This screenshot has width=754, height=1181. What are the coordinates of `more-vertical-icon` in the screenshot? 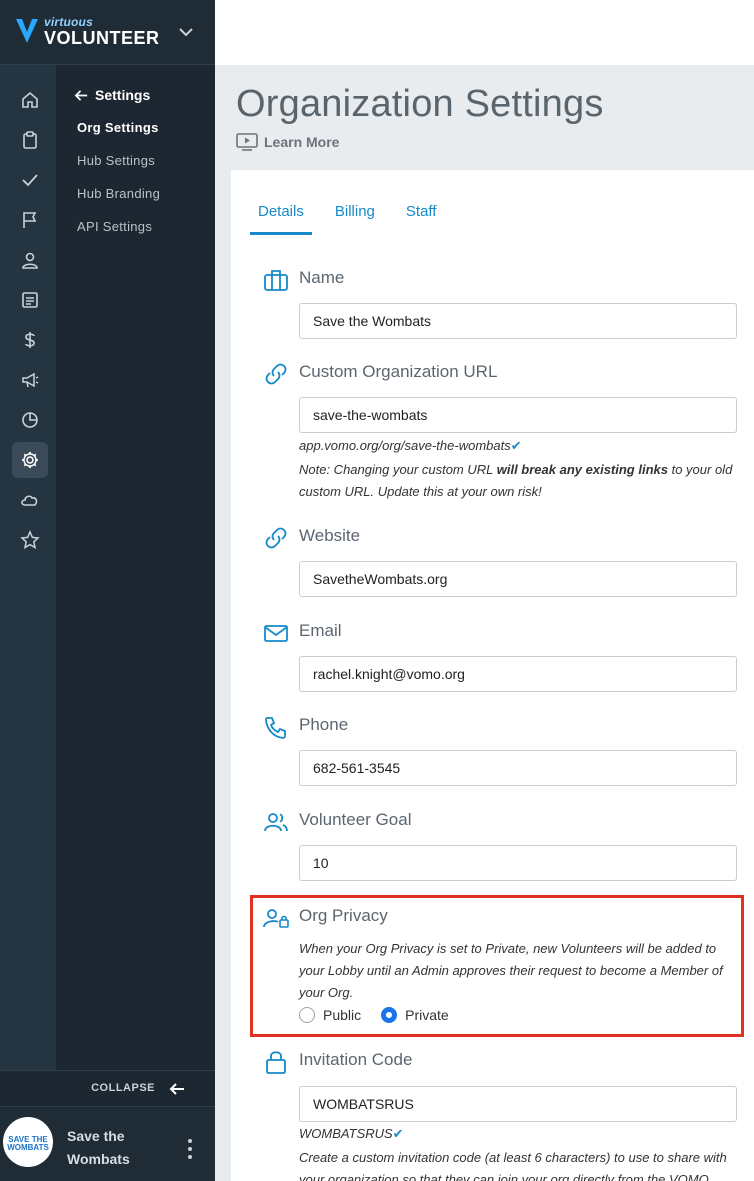 It's located at (190, 1149).